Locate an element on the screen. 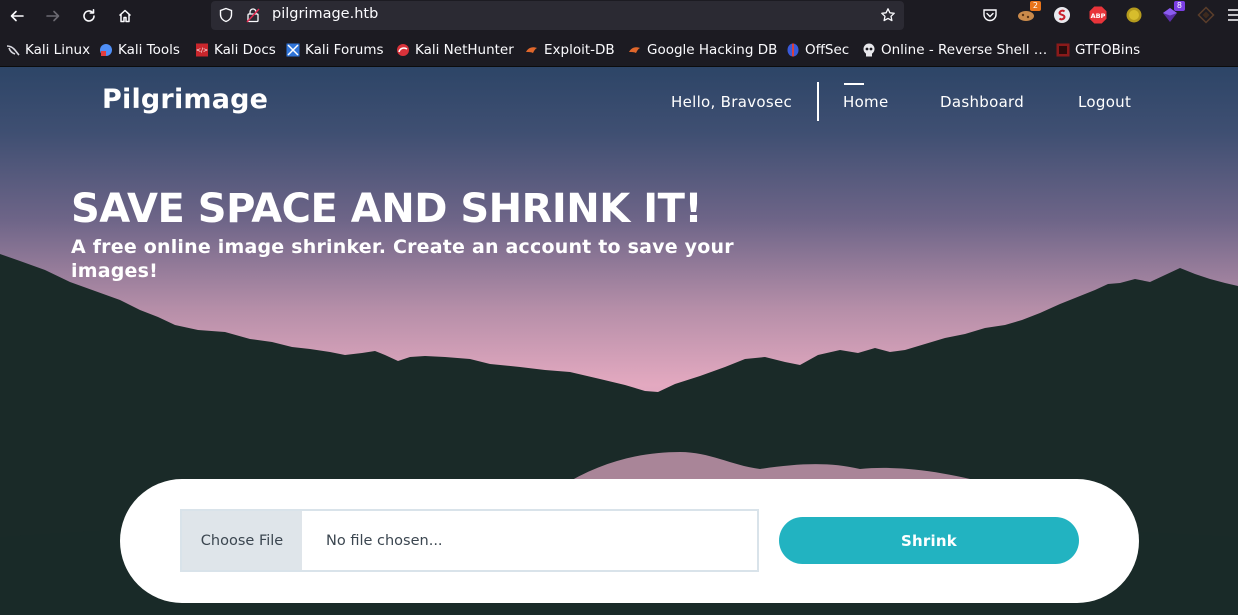 Image resolution: width=1238 pixels, height=615 pixels. kali-forums-icon is located at coordinates (293, 50).